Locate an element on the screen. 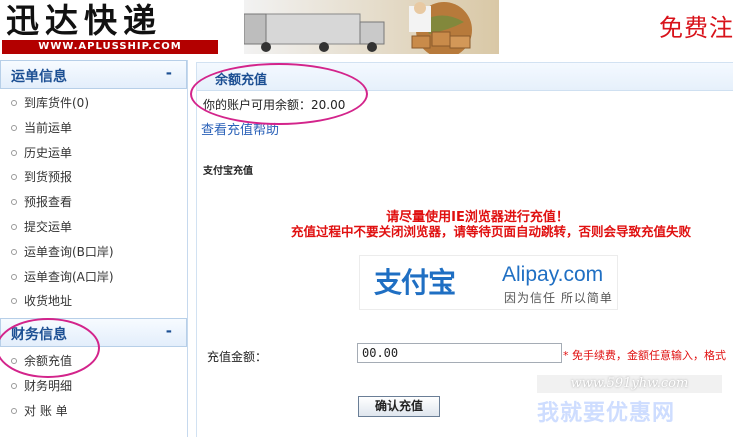  recharge-warning: 充值过程中不要关闭浏览器，请等待页面自动跳转，否则会导致充值失败 is located at coordinates (491, 231).